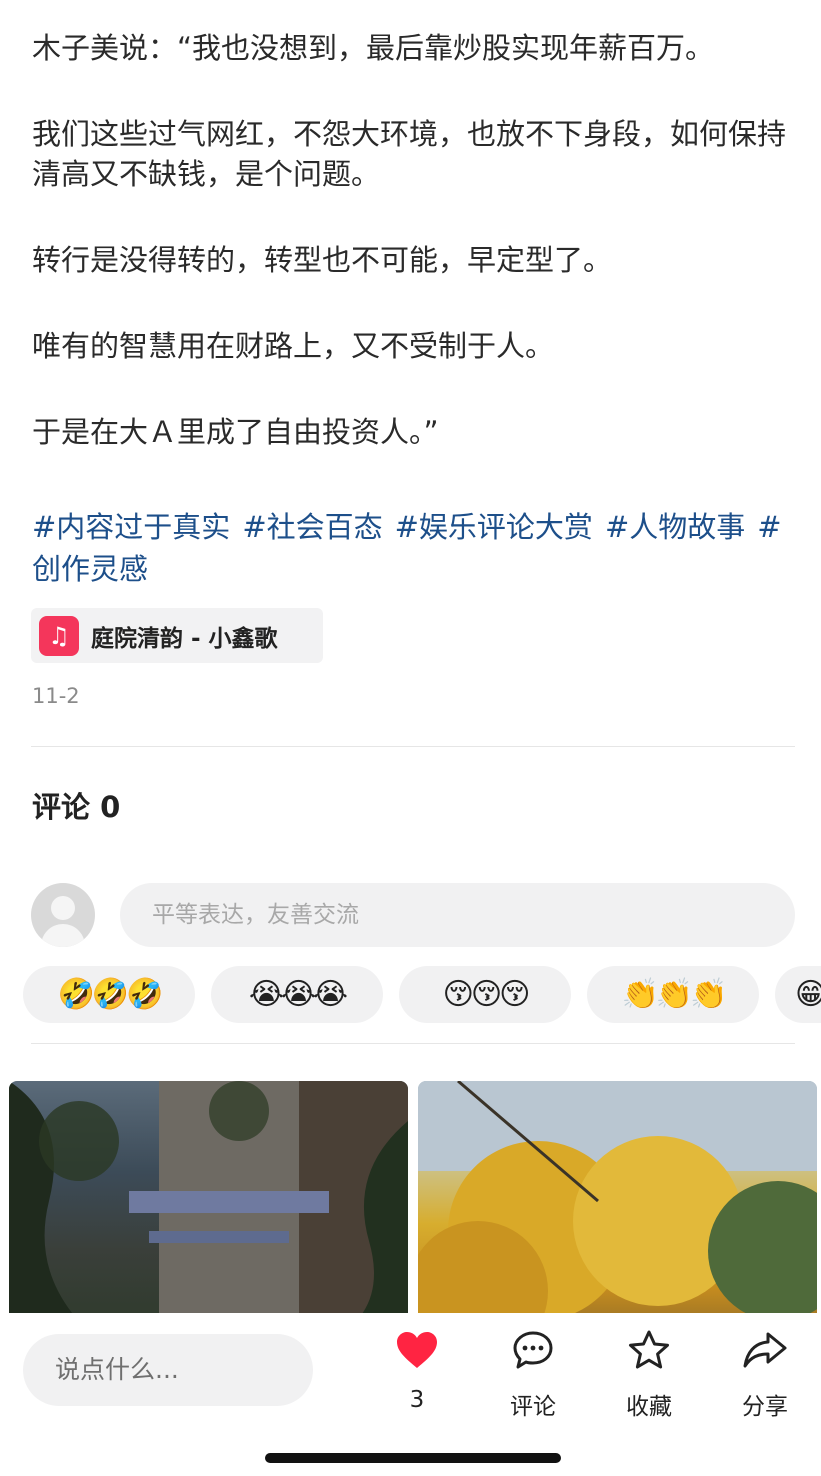 Image resolution: width=821 pixels, height=1476 pixels. I want to click on post-paragraph: 木子美说：“我也没想到，最后靠炒股实现年薪百万。, so click(373, 48).